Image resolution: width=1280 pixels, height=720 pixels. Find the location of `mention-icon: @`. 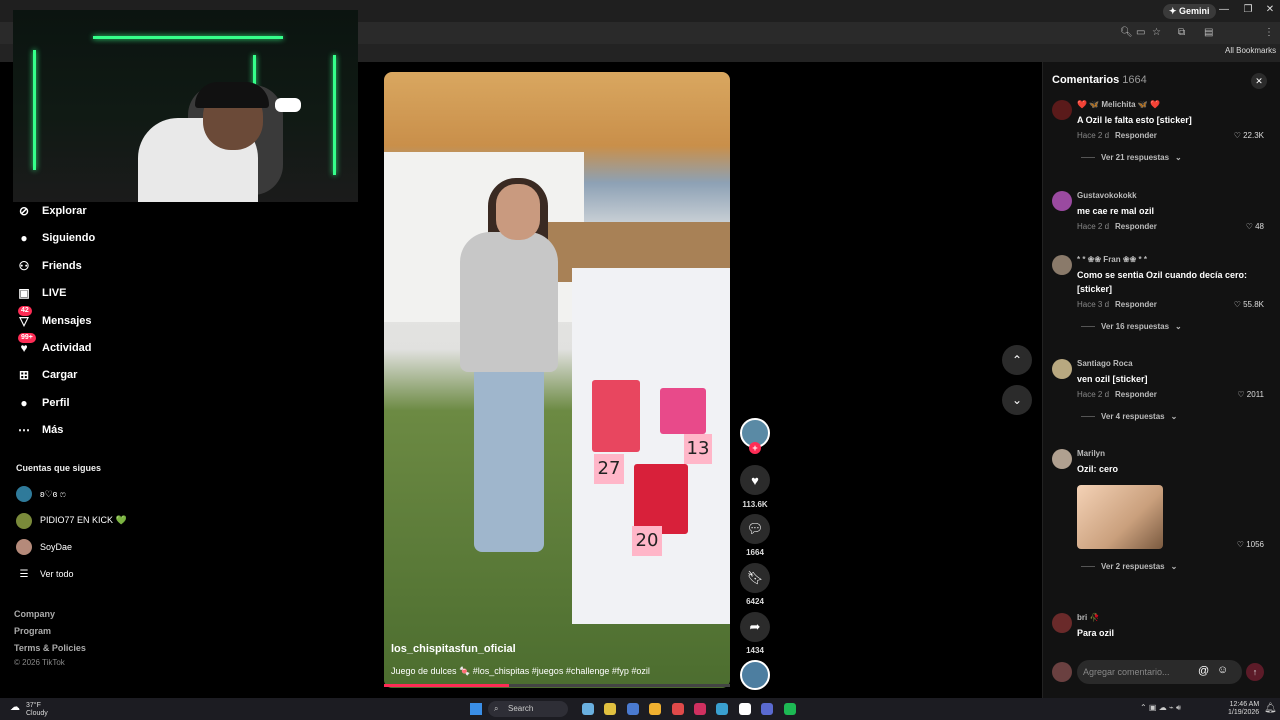

mention-icon: @ is located at coordinates (1203, 671).